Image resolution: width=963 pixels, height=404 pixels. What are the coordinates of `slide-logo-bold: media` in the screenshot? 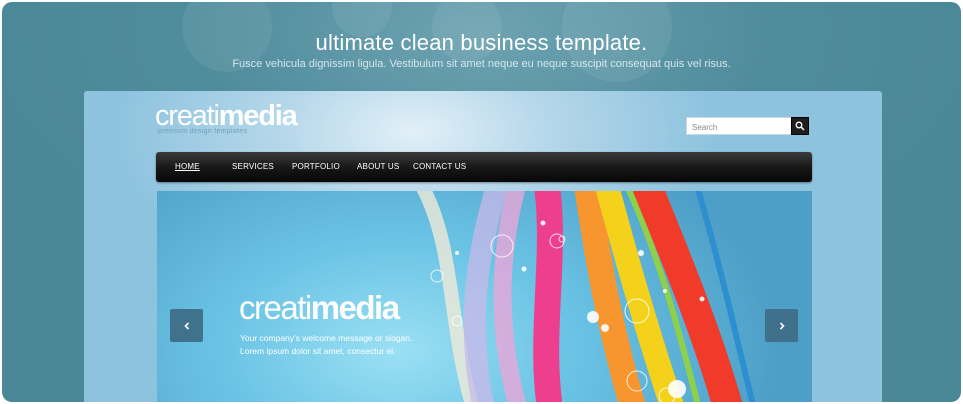 It's located at (355, 307).